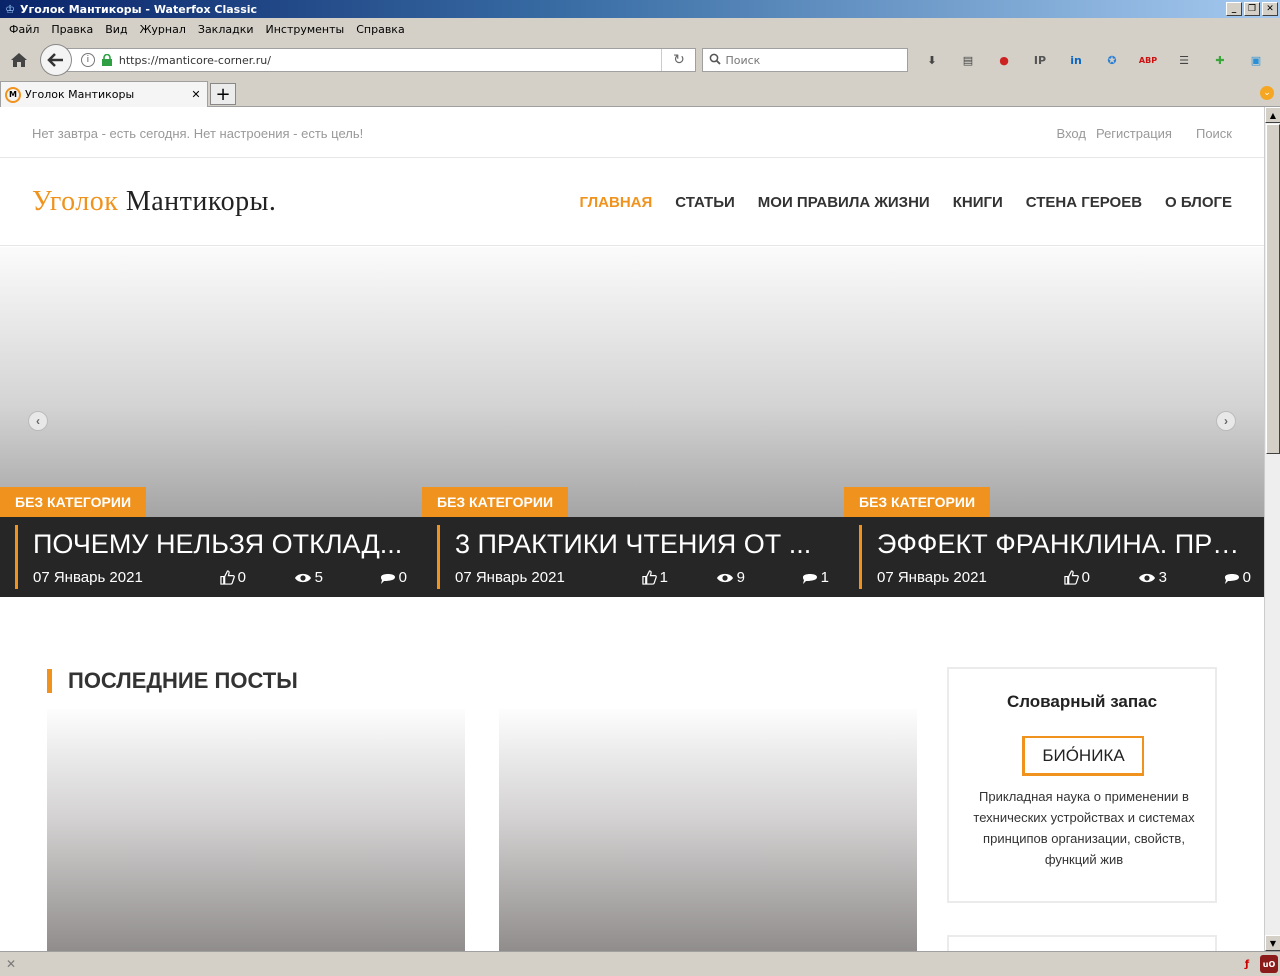  What do you see at coordinates (705, 202) in the screenshot?
I see `nav-articles: СТАТЬИ` at bounding box center [705, 202].